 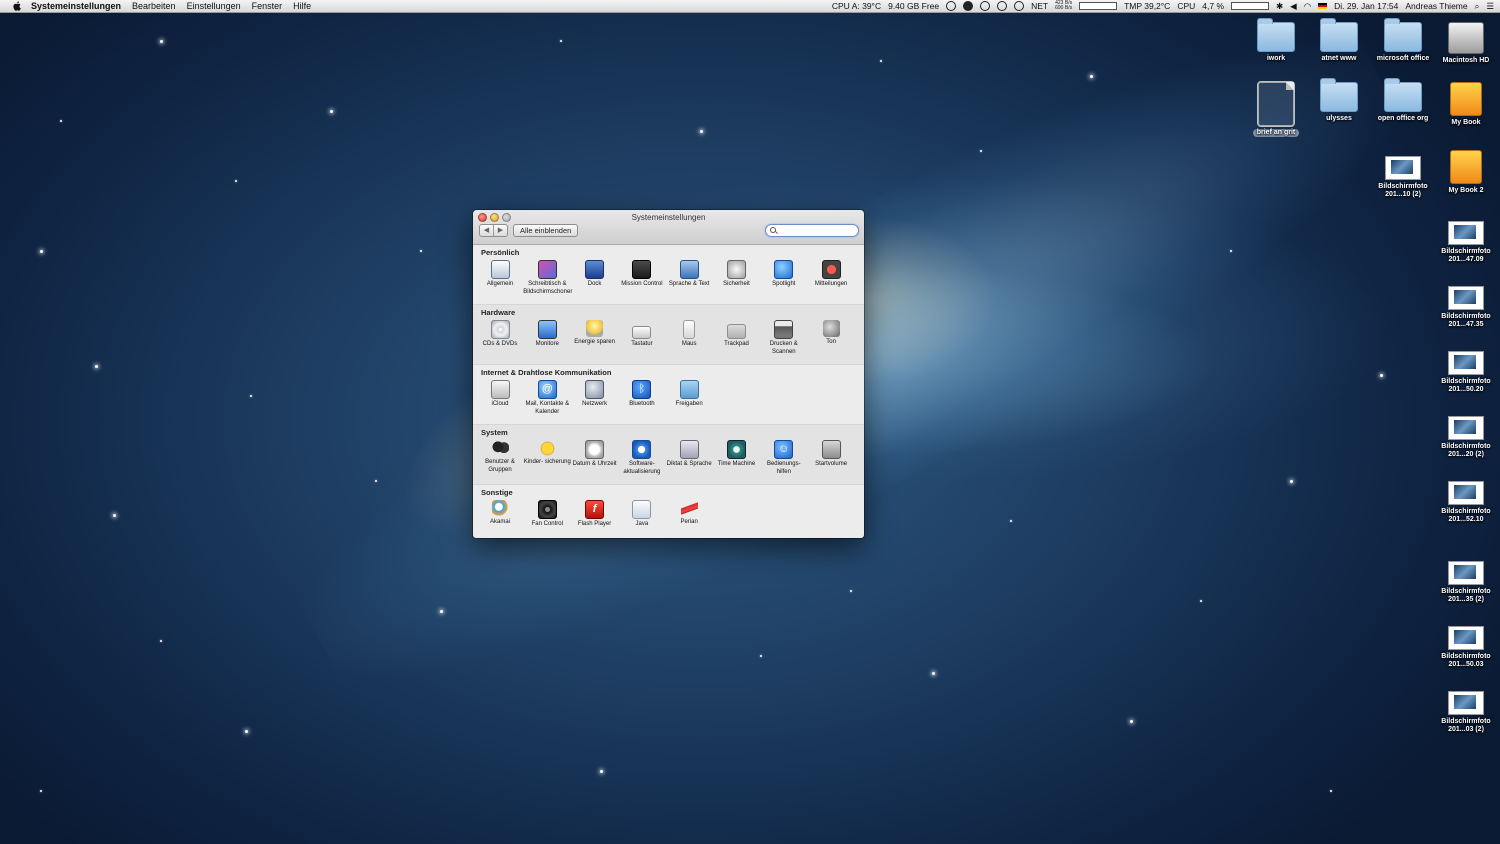 What do you see at coordinates (595, 514) in the screenshot?
I see `pref-pane-flash: f Flash Player` at bounding box center [595, 514].